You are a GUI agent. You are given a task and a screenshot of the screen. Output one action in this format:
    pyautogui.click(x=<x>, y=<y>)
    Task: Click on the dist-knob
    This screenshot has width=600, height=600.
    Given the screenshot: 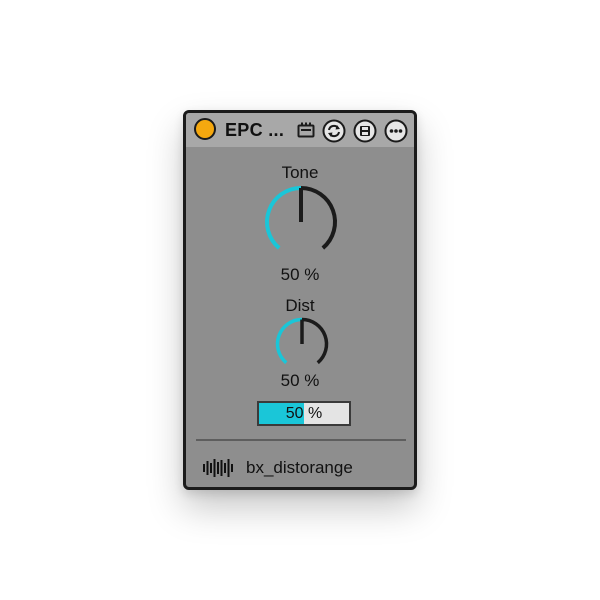 What is the action you would take?
    pyautogui.click(x=302, y=344)
    